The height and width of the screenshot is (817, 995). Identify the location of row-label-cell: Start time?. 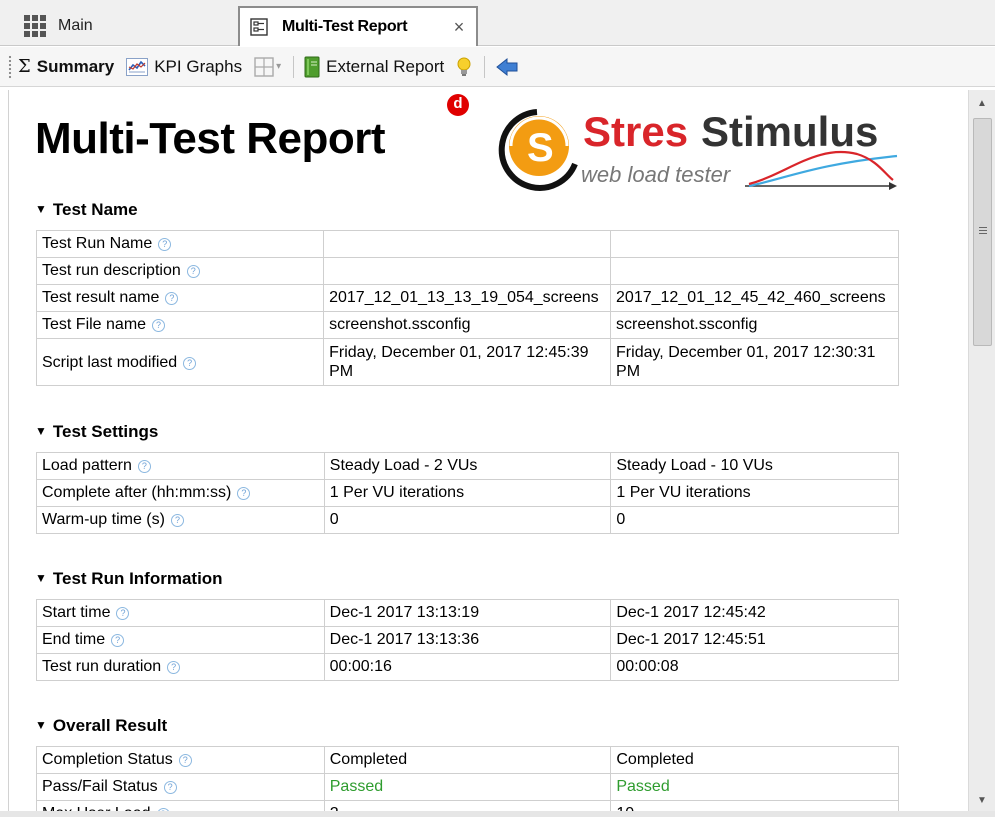
(180, 613).